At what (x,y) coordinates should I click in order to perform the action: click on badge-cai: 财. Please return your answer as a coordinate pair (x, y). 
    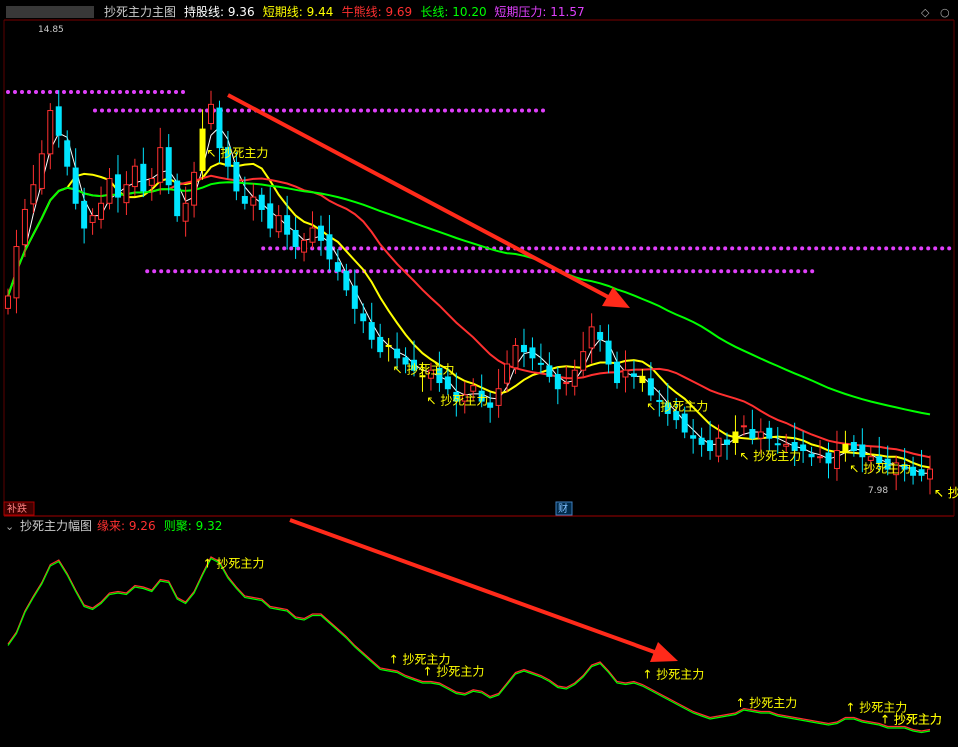
    Looking at the image, I should click on (564, 508).